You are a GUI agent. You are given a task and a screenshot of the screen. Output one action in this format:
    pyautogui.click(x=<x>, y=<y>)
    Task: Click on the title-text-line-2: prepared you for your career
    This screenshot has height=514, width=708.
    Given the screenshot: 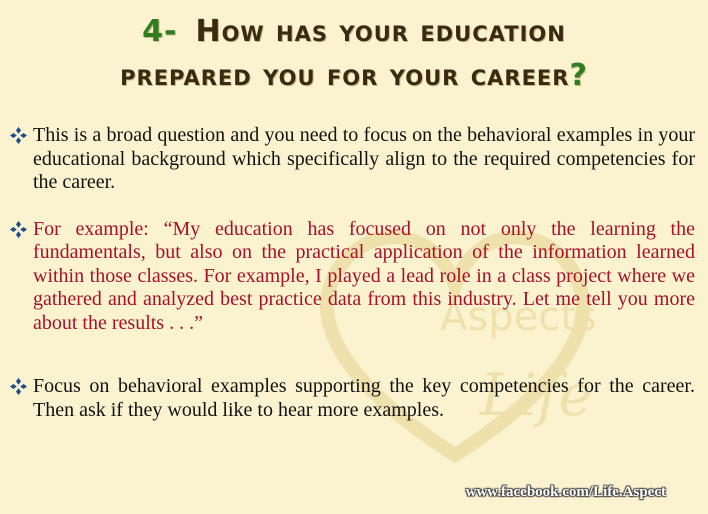 What is the action you would take?
    pyautogui.click(x=345, y=75)
    